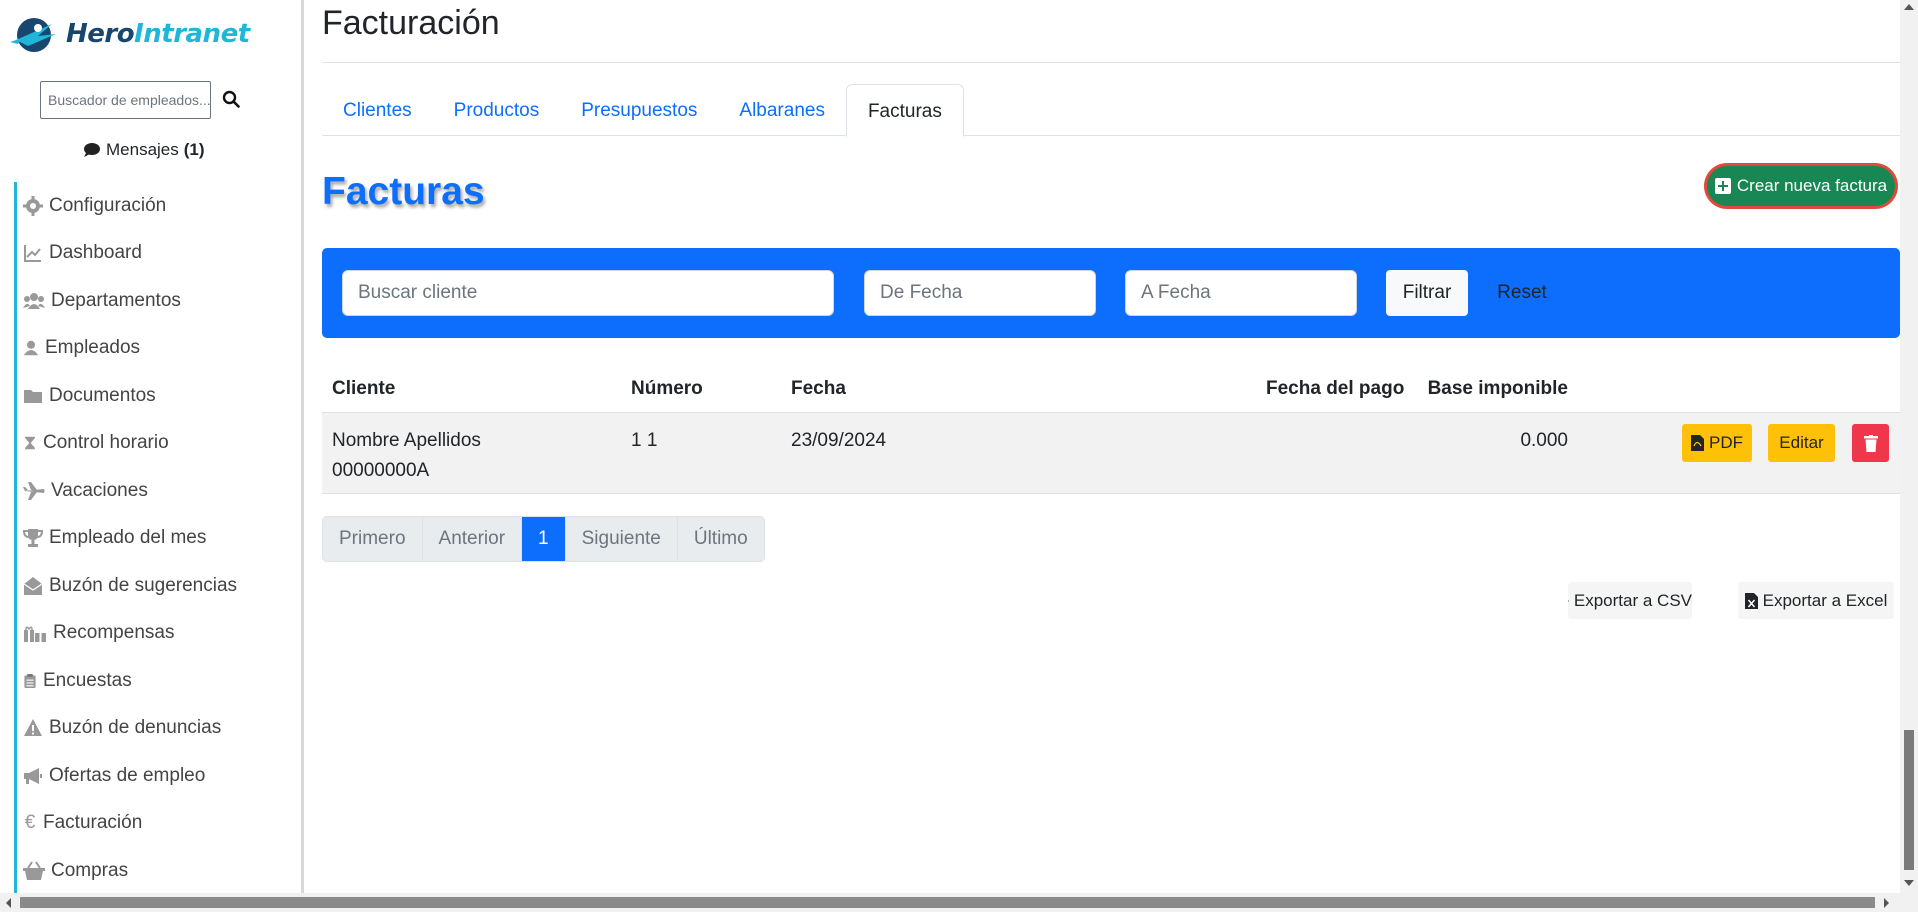 The width and height of the screenshot is (1918, 912). What do you see at coordinates (667, 388) in the screenshot?
I see `header-numero: Número` at bounding box center [667, 388].